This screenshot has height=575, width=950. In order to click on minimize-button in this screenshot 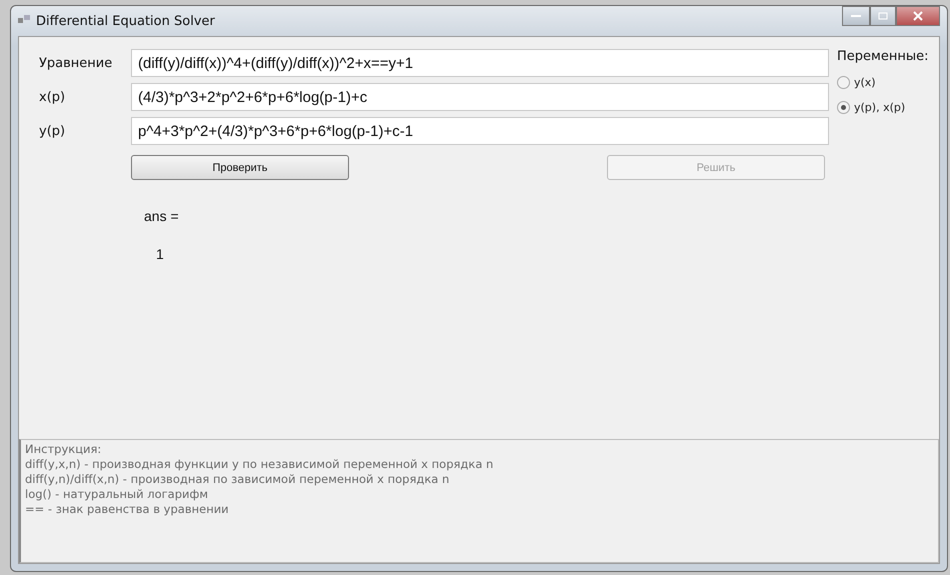, I will do `click(856, 16)`.